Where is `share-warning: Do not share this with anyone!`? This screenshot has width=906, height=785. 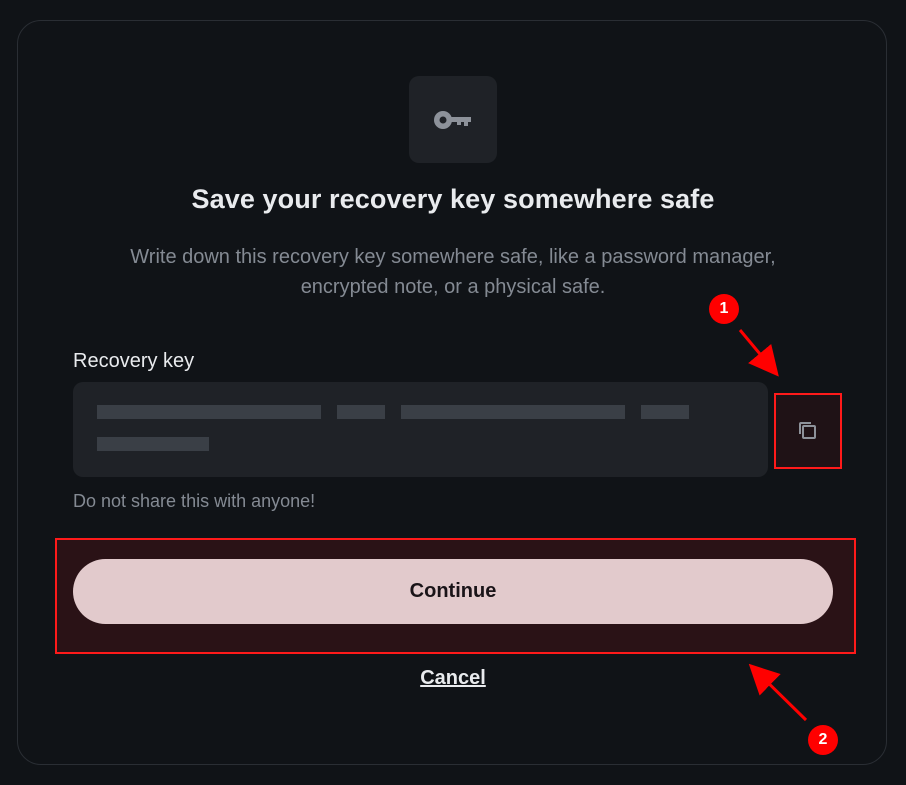
share-warning: Do not share this with anyone! is located at coordinates (194, 501).